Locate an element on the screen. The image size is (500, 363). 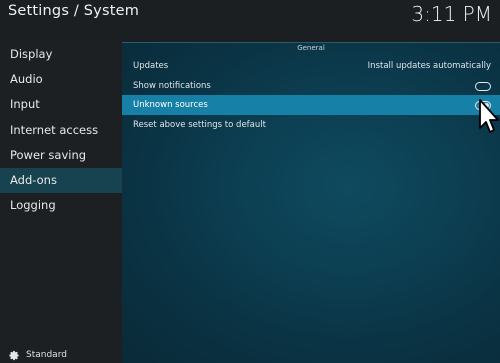
settings-level-button: Standard is located at coordinates (38, 355).